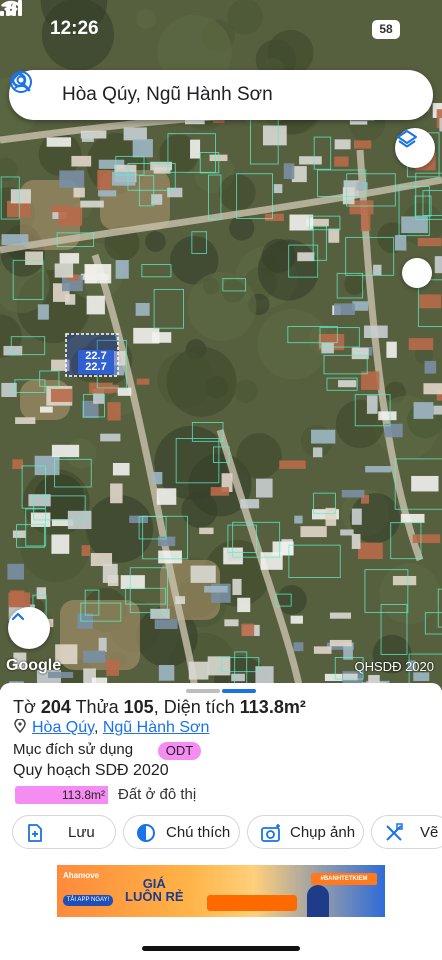 This screenshot has height=960, width=442. Describe the element at coordinates (96, 367) in the screenshot. I see `parcel-dimension-label: 22.7` at that location.